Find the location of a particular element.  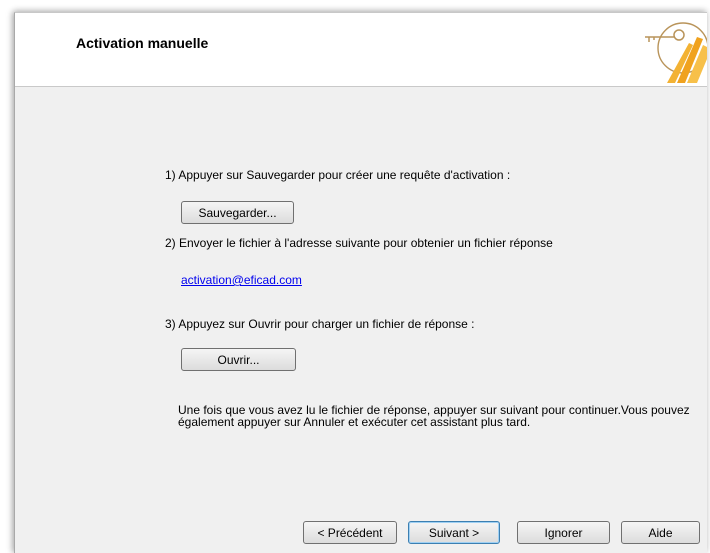

wizard-header: Activation manuelle is located at coordinates (362, 50).